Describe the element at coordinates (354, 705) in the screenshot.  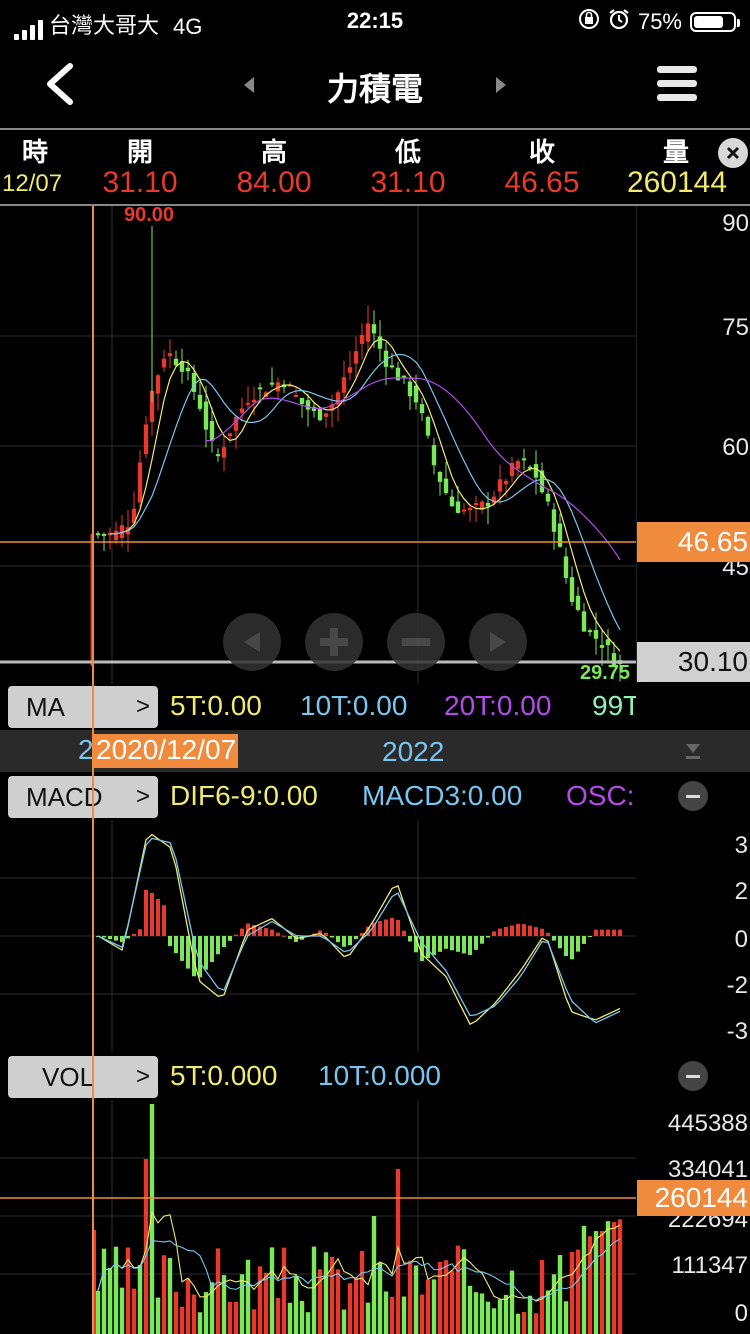
I see `ma10-label: 10T:0.00` at that location.